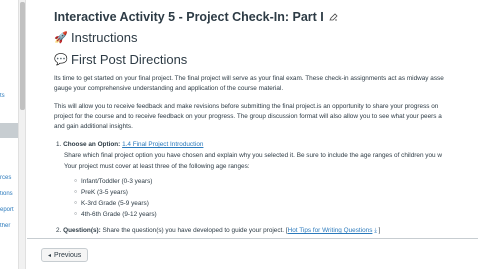  What do you see at coordinates (115, 214) in the screenshot?
I see `age-range-item: 4th-6th Grade (9-12 years)` at bounding box center [115, 214].